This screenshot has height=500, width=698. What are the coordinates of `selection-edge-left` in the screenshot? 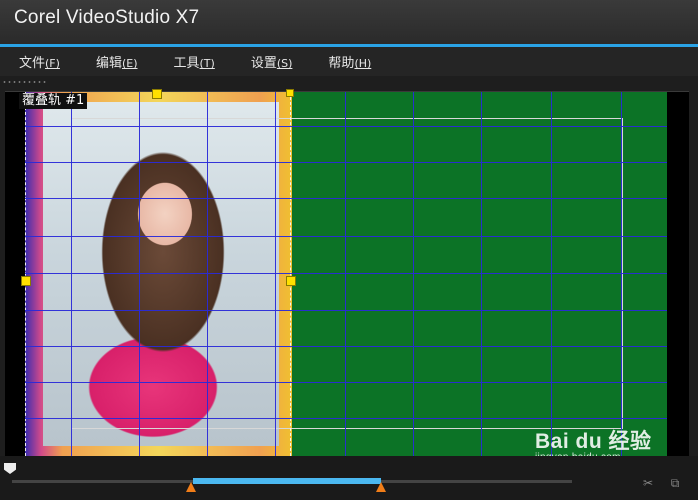 It's located at (25, 274).